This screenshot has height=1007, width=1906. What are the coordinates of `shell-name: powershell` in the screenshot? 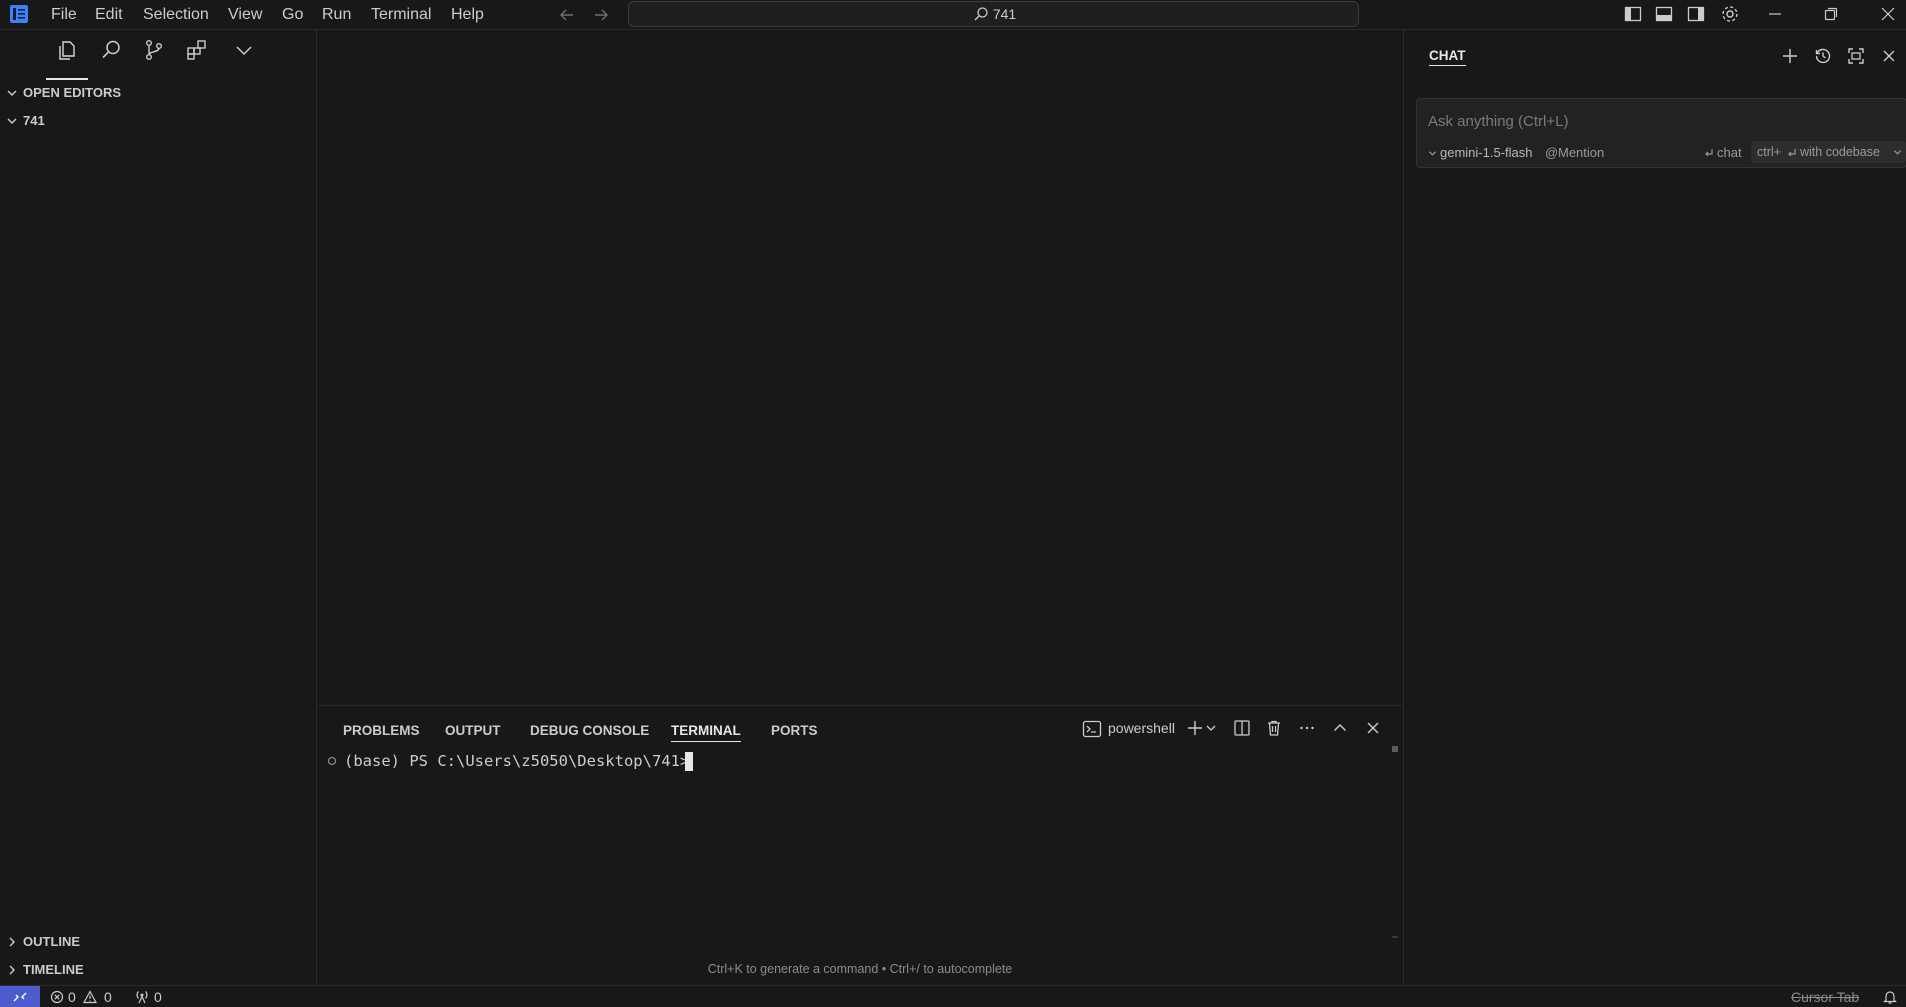 It's located at (1141, 728).